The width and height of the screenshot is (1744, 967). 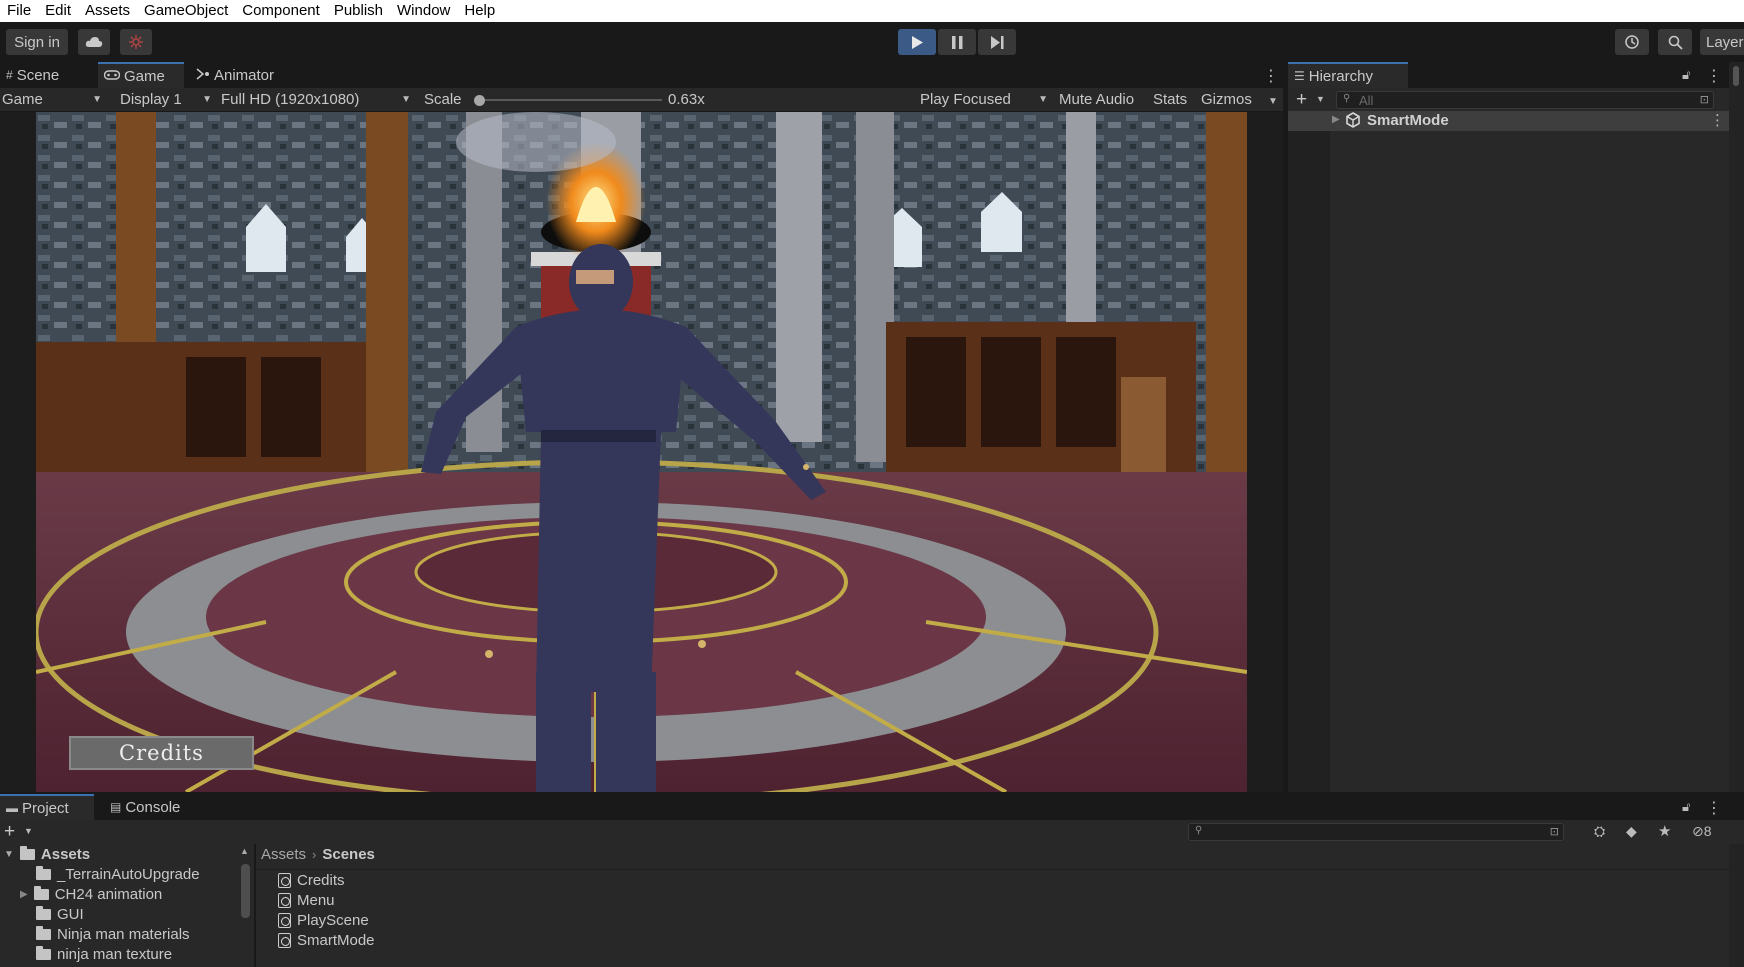 I want to click on tree-item-ch24-animation: ▶ CH24 animation, so click(x=91, y=894).